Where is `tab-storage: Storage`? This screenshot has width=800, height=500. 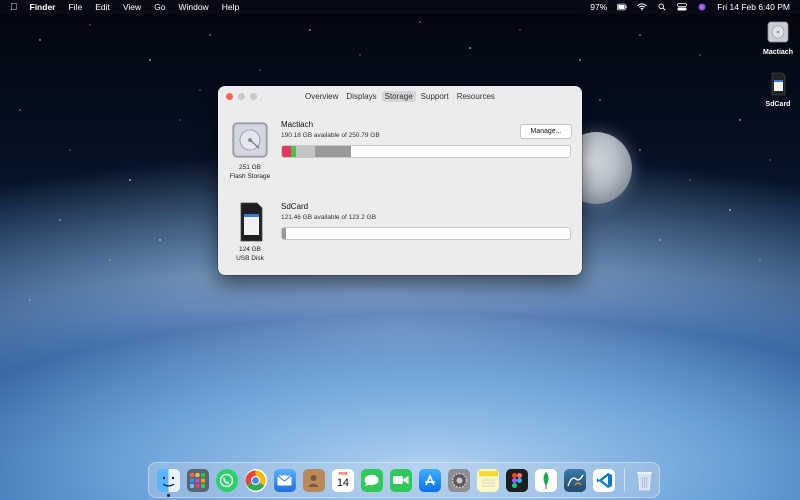
tab-storage: Storage is located at coordinates (398, 96).